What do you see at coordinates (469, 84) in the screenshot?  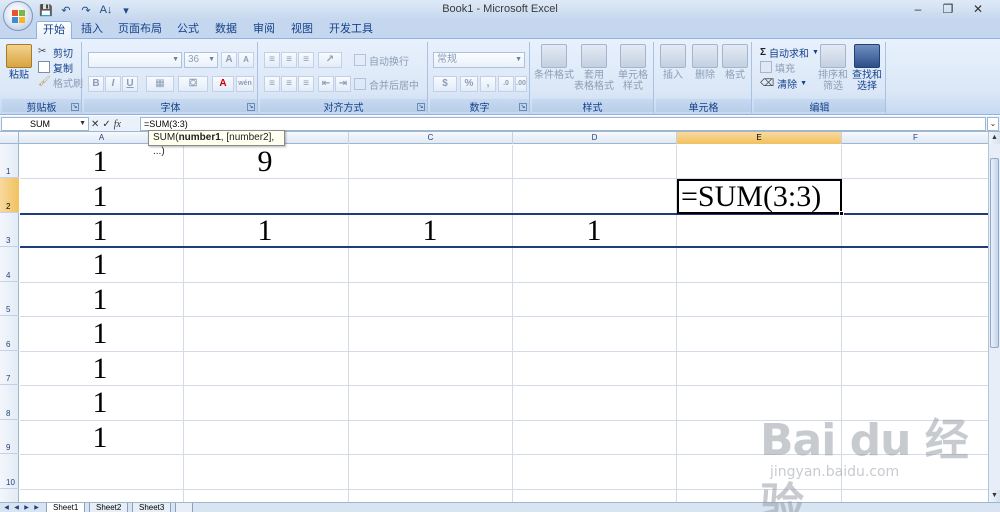 I see `percent-button: %` at bounding box center [469, 84].